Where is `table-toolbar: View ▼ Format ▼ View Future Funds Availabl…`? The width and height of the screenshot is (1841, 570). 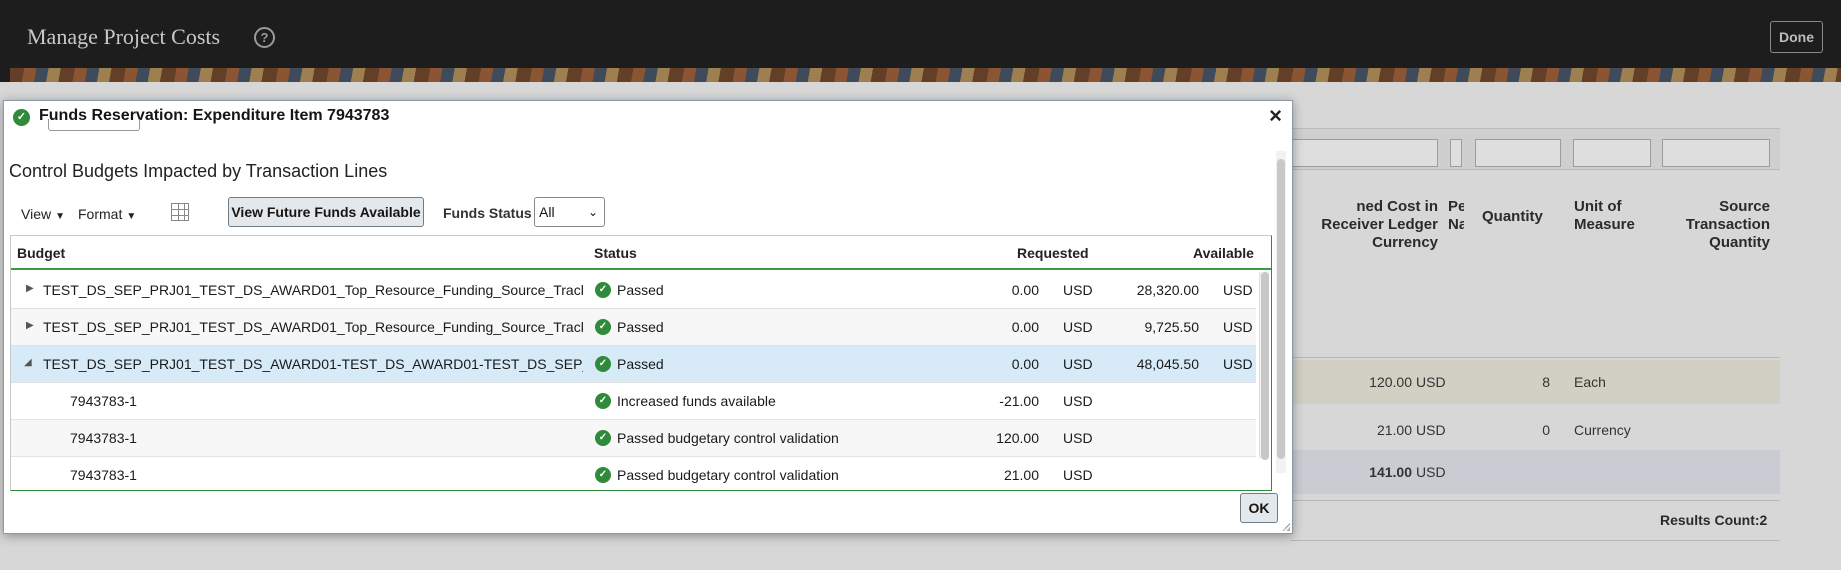 table-toolbar: View ▼ Format ▼ View Future Funds Availabl… is located at coordinates (639, 214).